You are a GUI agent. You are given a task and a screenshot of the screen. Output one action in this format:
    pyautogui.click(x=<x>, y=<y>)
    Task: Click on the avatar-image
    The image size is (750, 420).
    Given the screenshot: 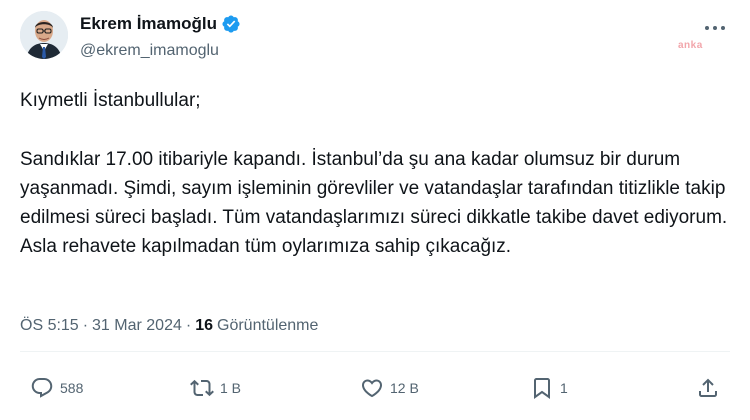 What is the action you would take?
    pyautogui.click(x=44, y=35)
    